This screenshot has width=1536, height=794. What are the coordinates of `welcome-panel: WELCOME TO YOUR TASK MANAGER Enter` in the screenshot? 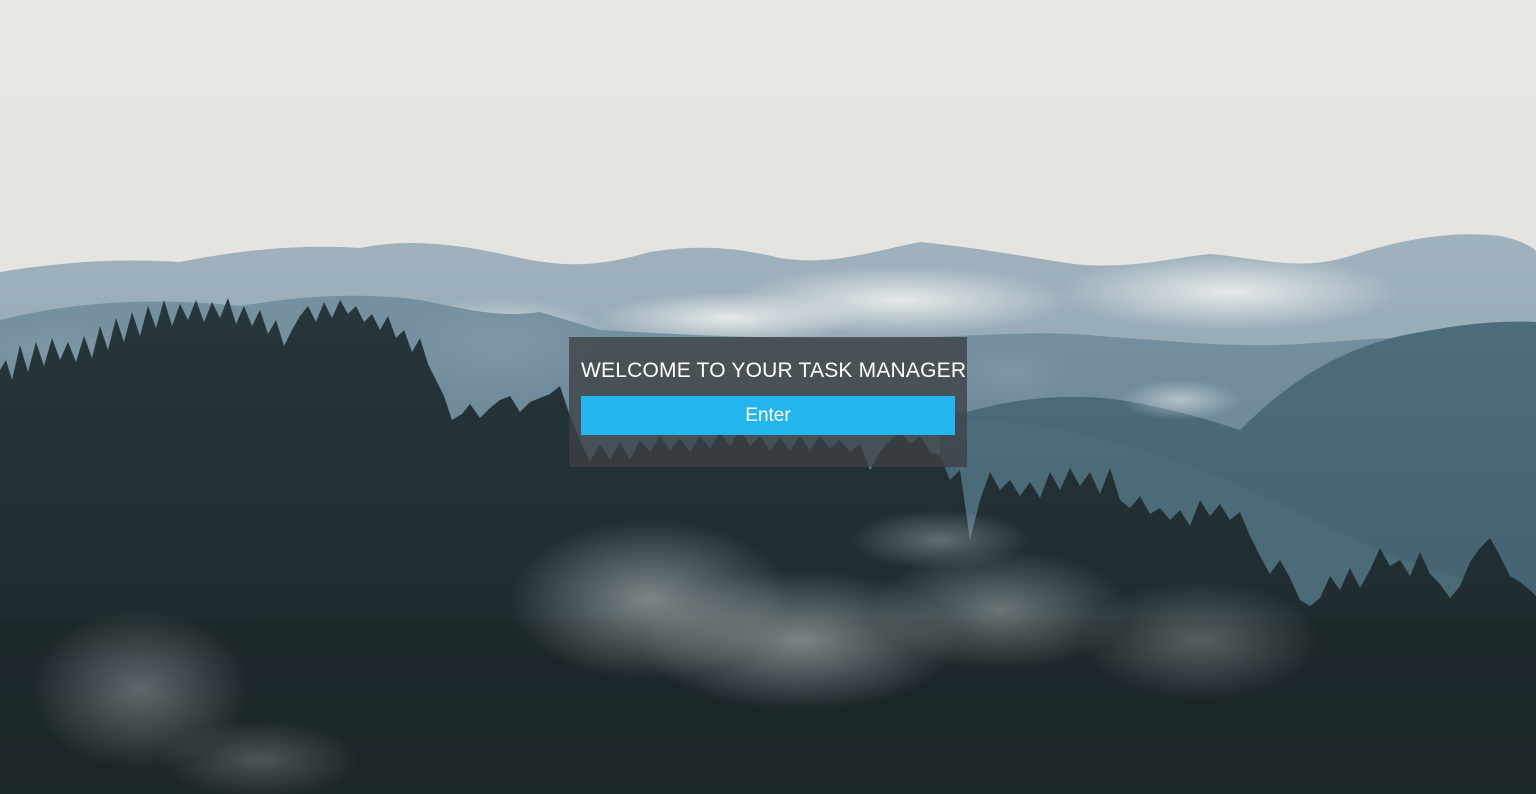 It's located at (768, 402).